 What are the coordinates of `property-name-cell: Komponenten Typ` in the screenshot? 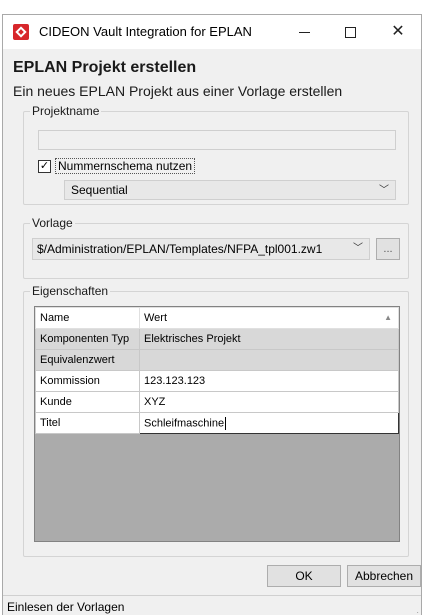 It's located at (87, 339).